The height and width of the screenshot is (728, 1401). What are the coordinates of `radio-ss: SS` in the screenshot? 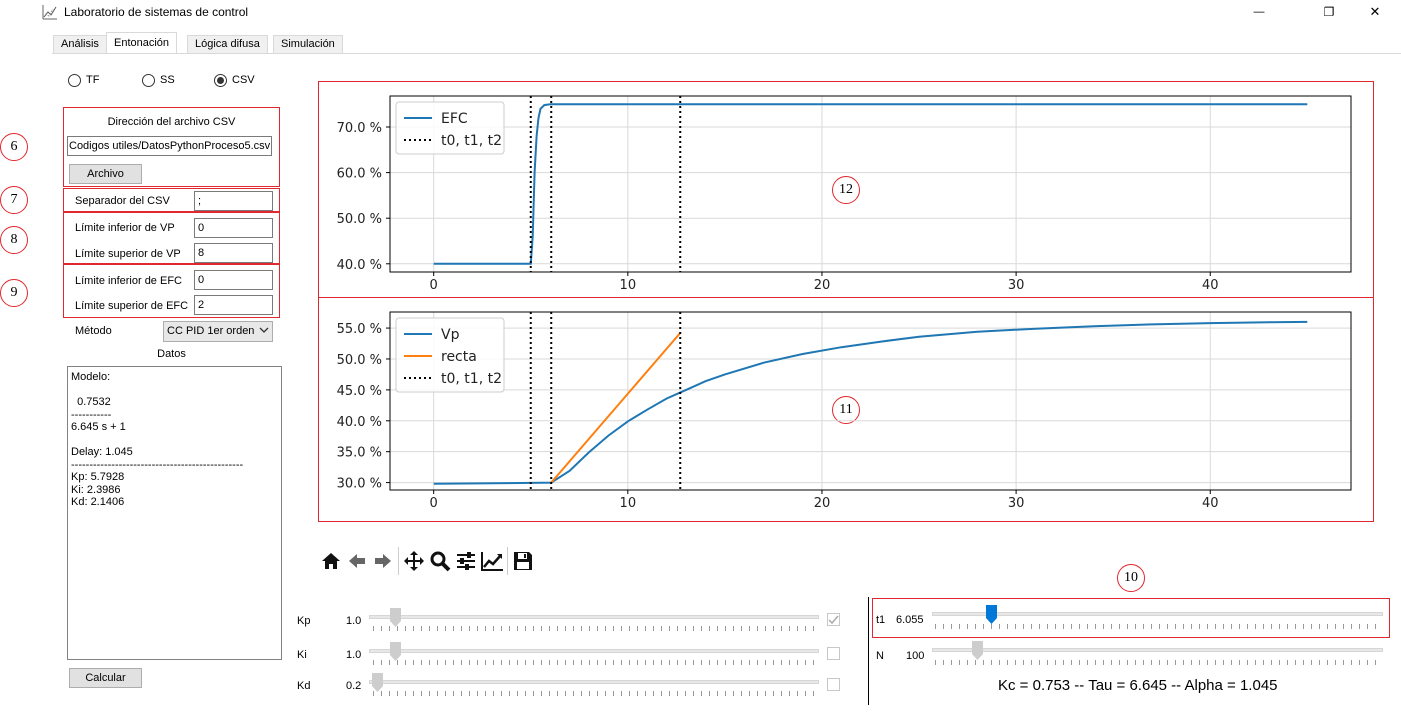 It's located at (158, 80).